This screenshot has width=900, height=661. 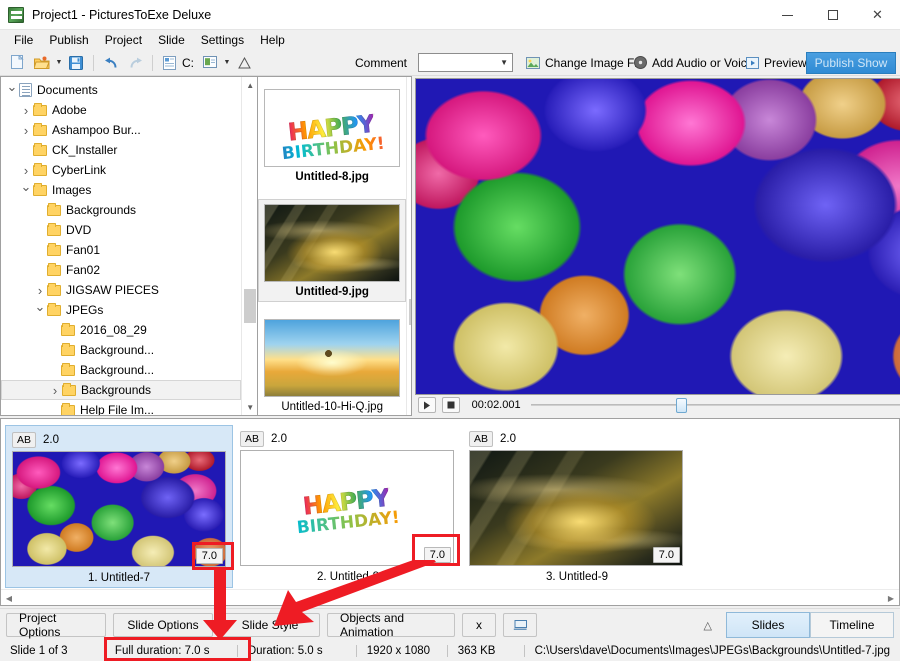 I want to click on playback-slider, so click(x=715, y=405).